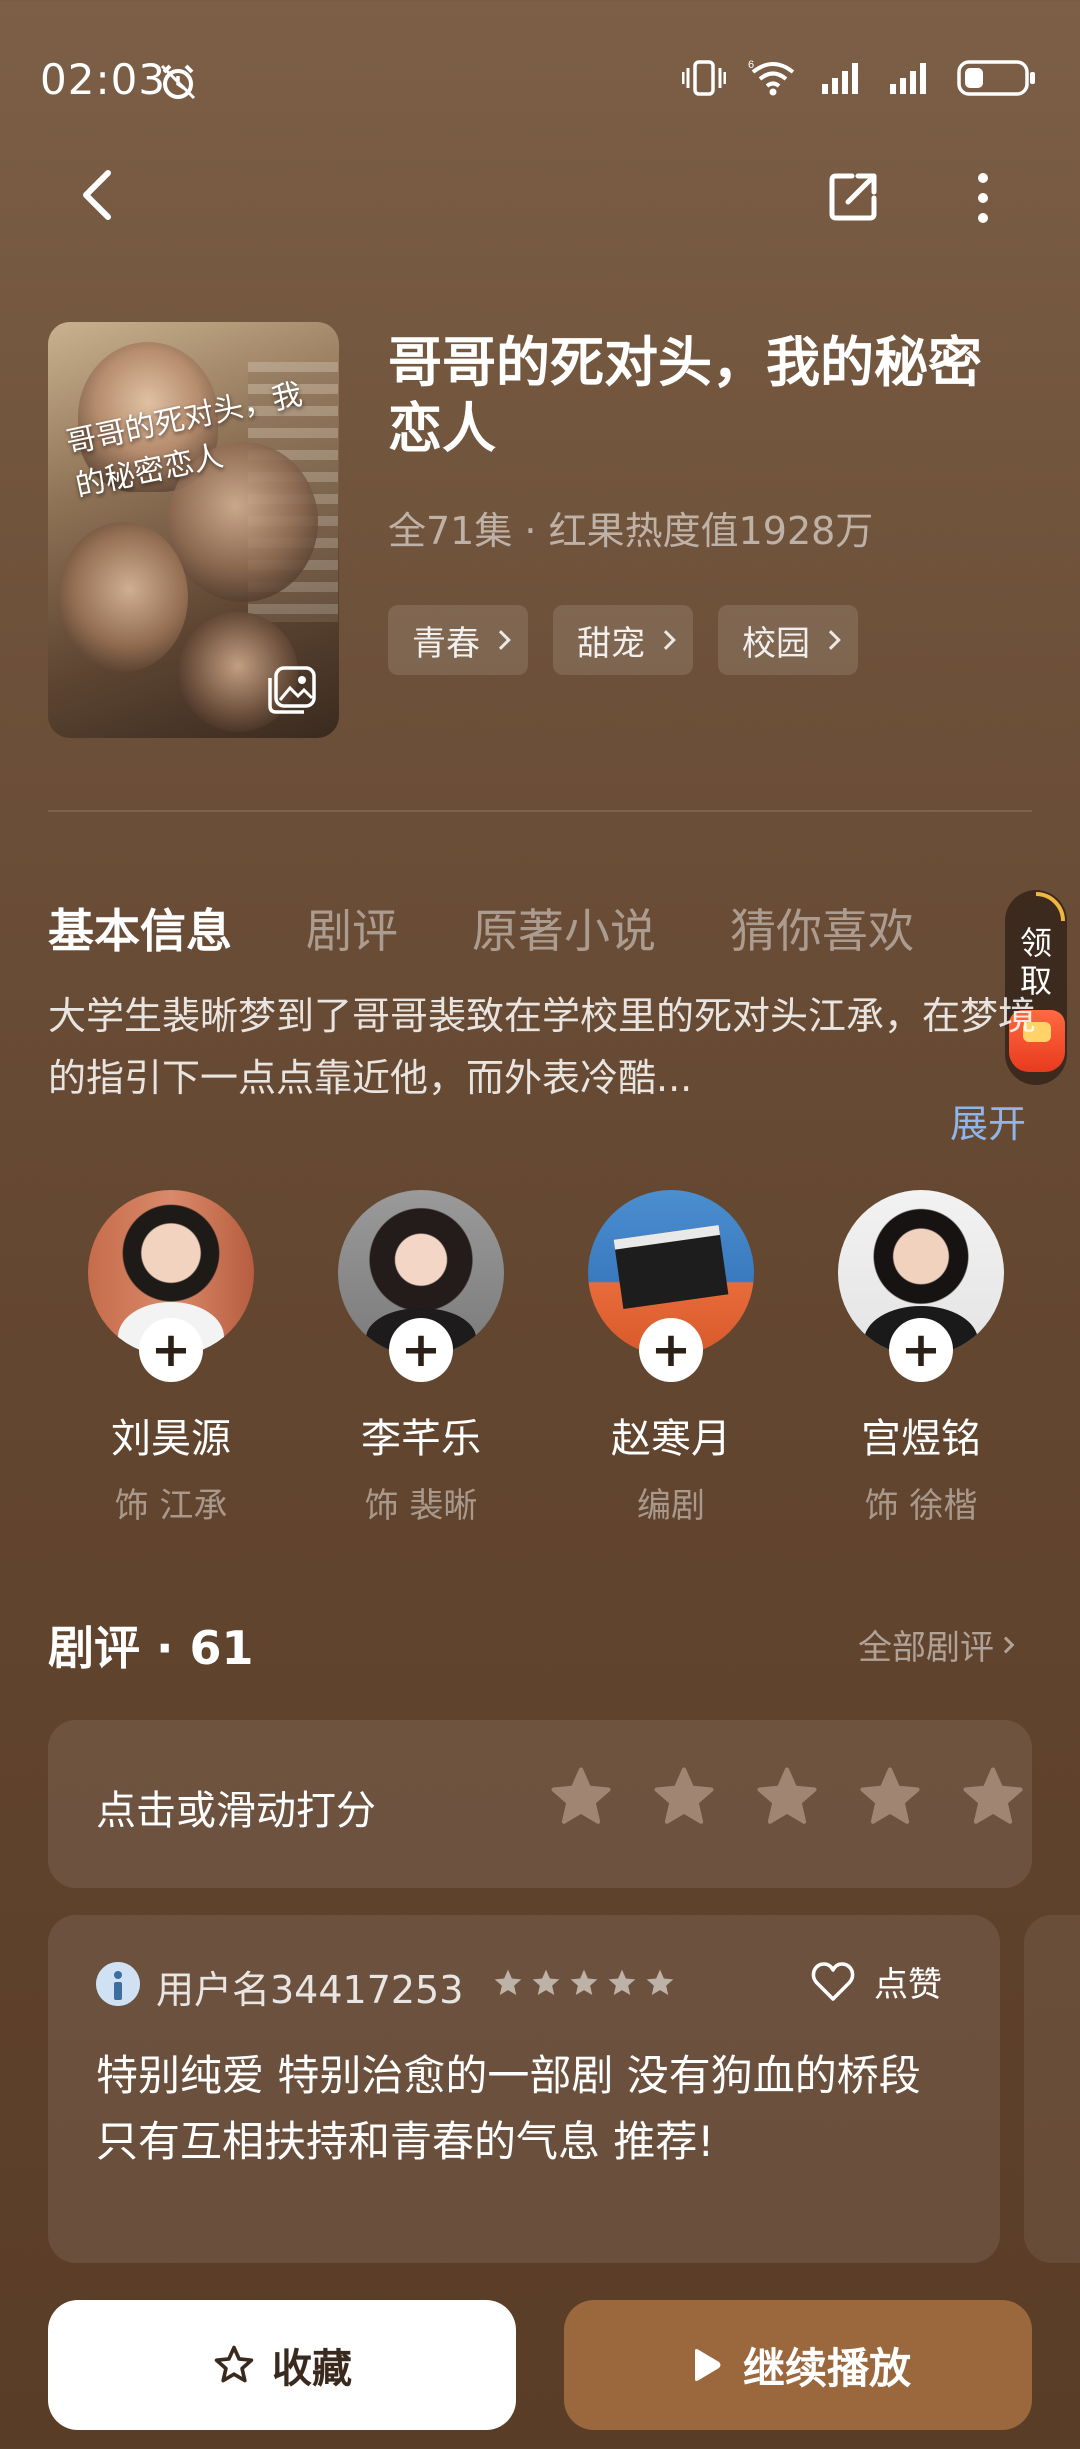 Image resolution: width=1080 pixels, height=2449 pixels. I want to click on favorite-label: 收藏, so click(312, 2369).